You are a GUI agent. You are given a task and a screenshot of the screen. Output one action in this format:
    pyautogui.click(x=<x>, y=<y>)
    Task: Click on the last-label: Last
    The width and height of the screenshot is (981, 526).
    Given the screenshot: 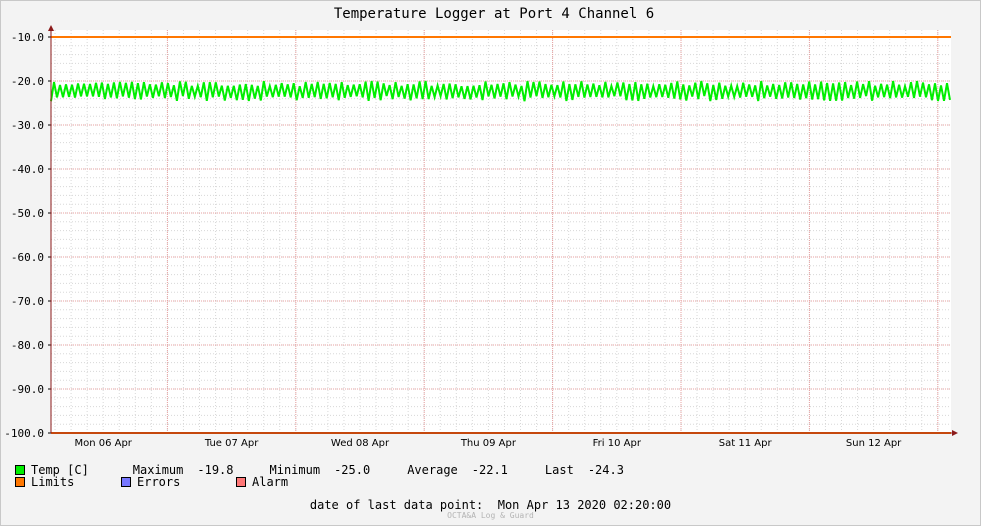 What is the action you would take?
    pyautogui.click(x=559, y=470)
    